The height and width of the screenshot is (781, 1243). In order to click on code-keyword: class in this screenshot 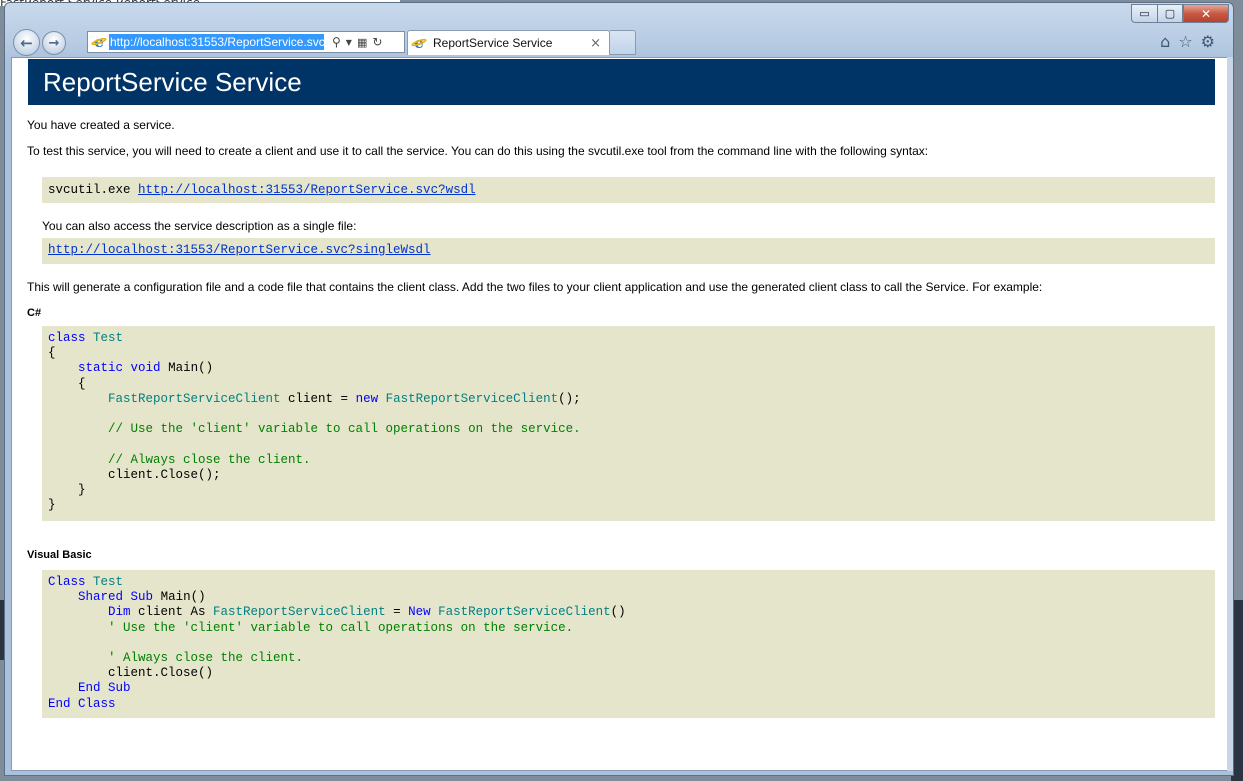, I will do `click(67, 338)`.